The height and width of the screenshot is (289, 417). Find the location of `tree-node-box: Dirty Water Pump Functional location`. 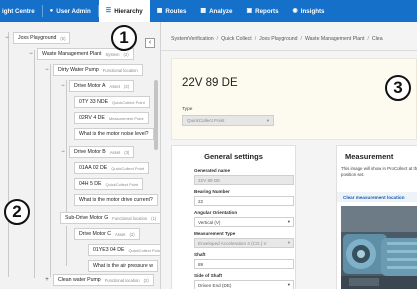

tree-node-box: Dirty Water Pump Functional location is located at coordinates (98, 70).